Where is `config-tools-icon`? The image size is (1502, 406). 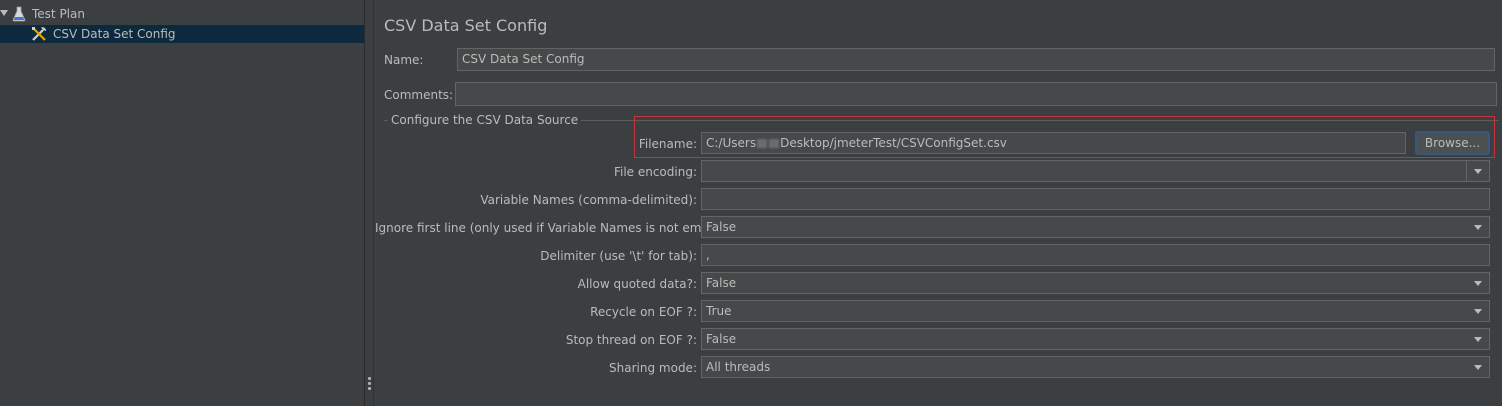 config-tools-icon is located at coordinates (39, 34).